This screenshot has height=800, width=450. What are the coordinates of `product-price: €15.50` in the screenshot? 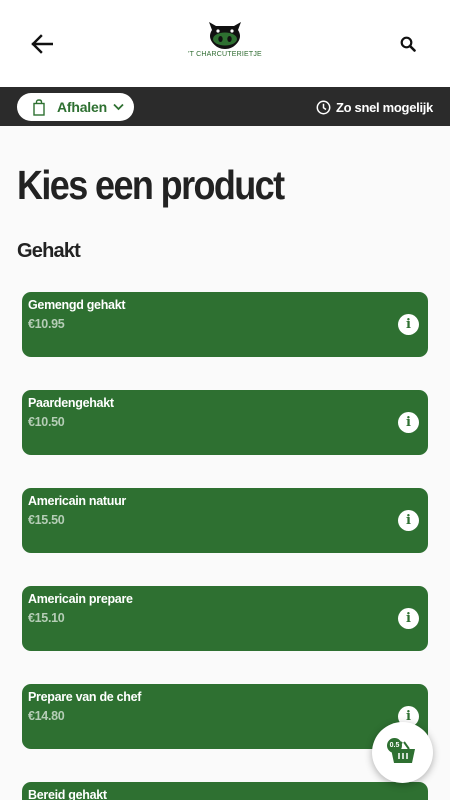 It's located at (46, 520).